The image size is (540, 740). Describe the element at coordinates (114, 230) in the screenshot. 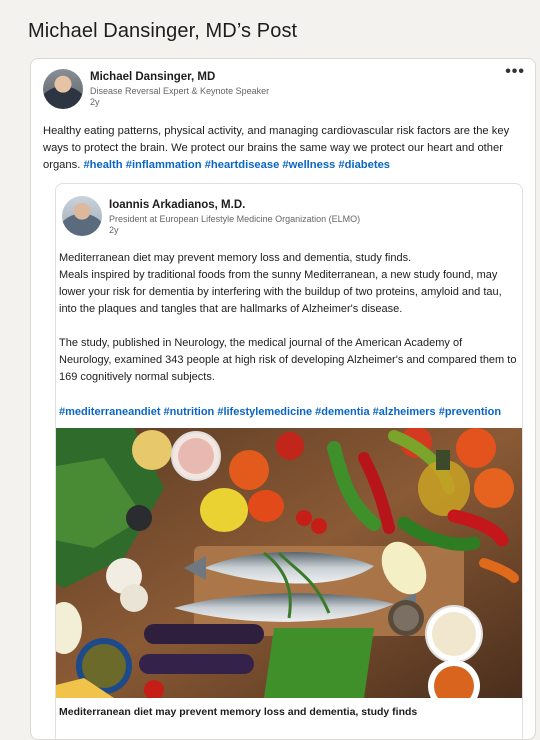

I see `shared-post-time: 2y` at that location.